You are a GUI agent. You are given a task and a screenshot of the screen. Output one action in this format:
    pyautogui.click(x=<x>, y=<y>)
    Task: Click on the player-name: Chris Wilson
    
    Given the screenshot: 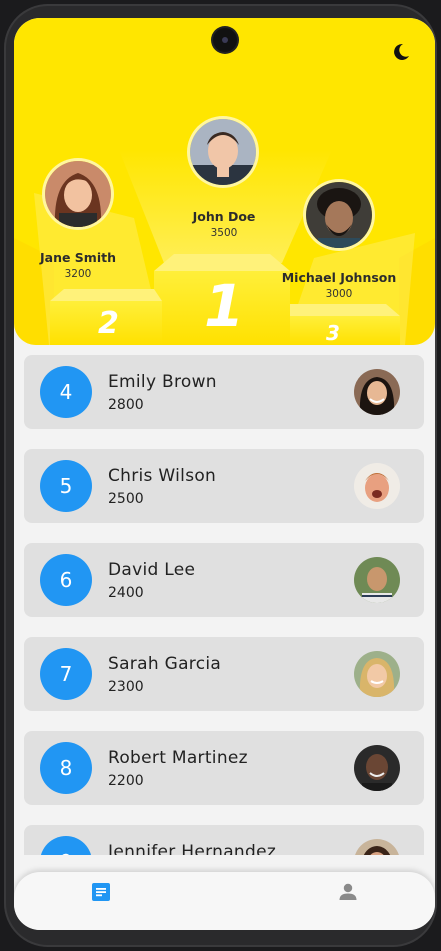 What is the action you would take?
    pyautogui.click(x=162, y=476)
    